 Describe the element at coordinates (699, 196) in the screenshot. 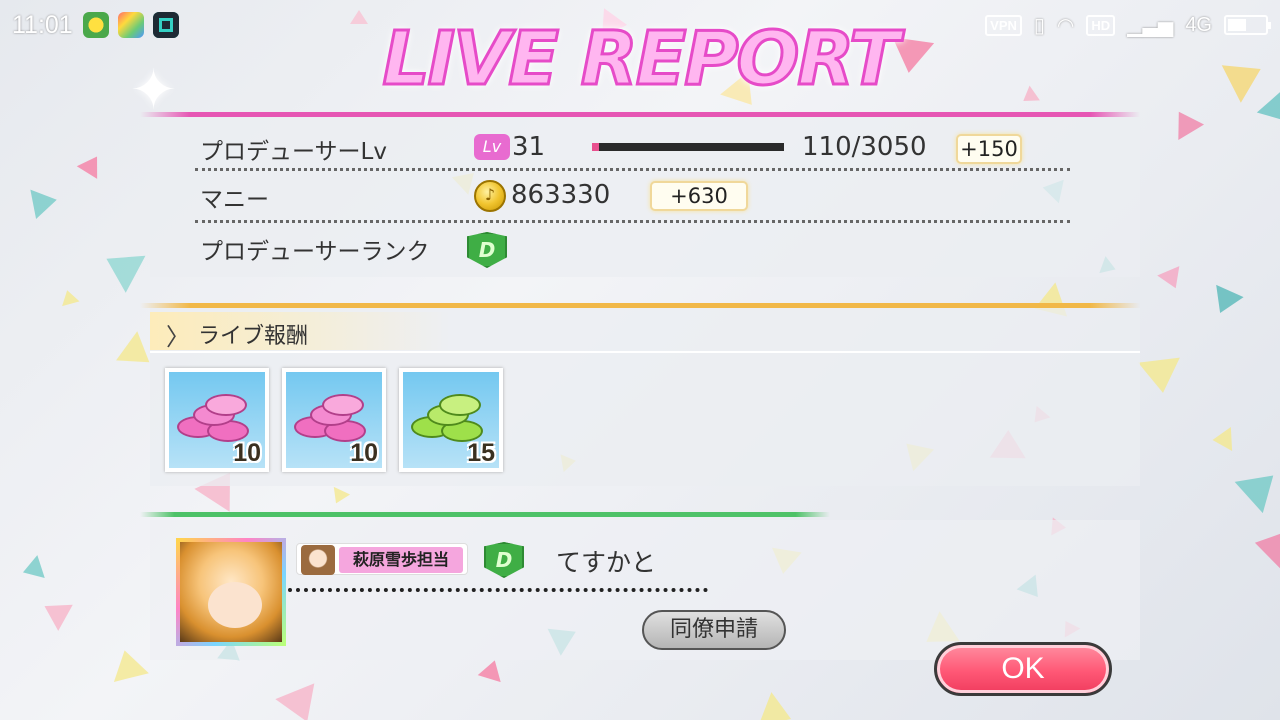

I see `money-gain-badge: +630` at that location.